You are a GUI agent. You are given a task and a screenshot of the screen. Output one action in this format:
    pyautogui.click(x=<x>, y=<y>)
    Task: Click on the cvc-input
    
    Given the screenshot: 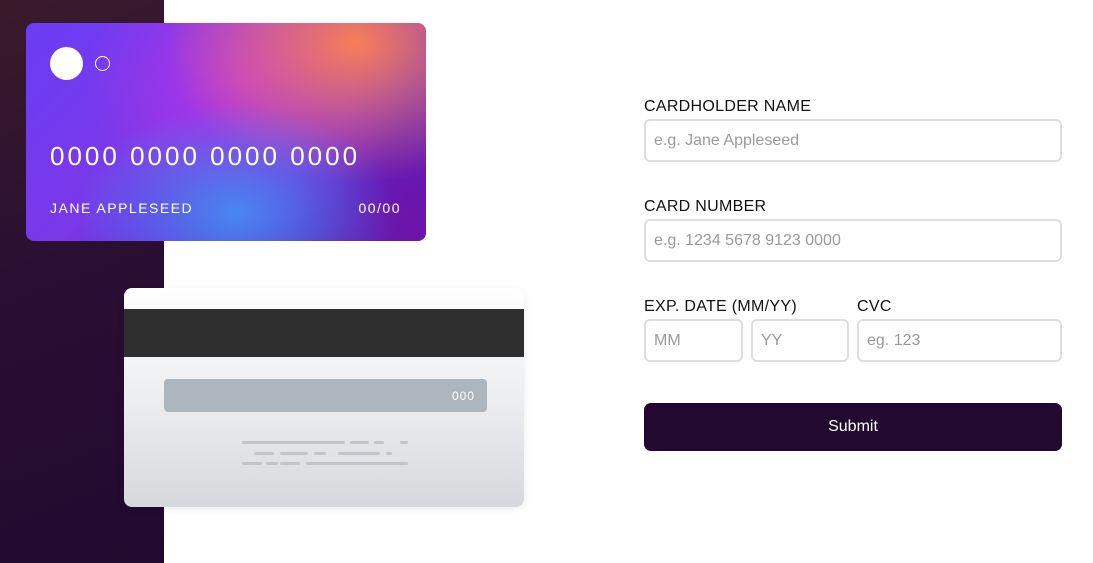 What is the action you would take?
    pyautogui.click(x=959, y=340)
    